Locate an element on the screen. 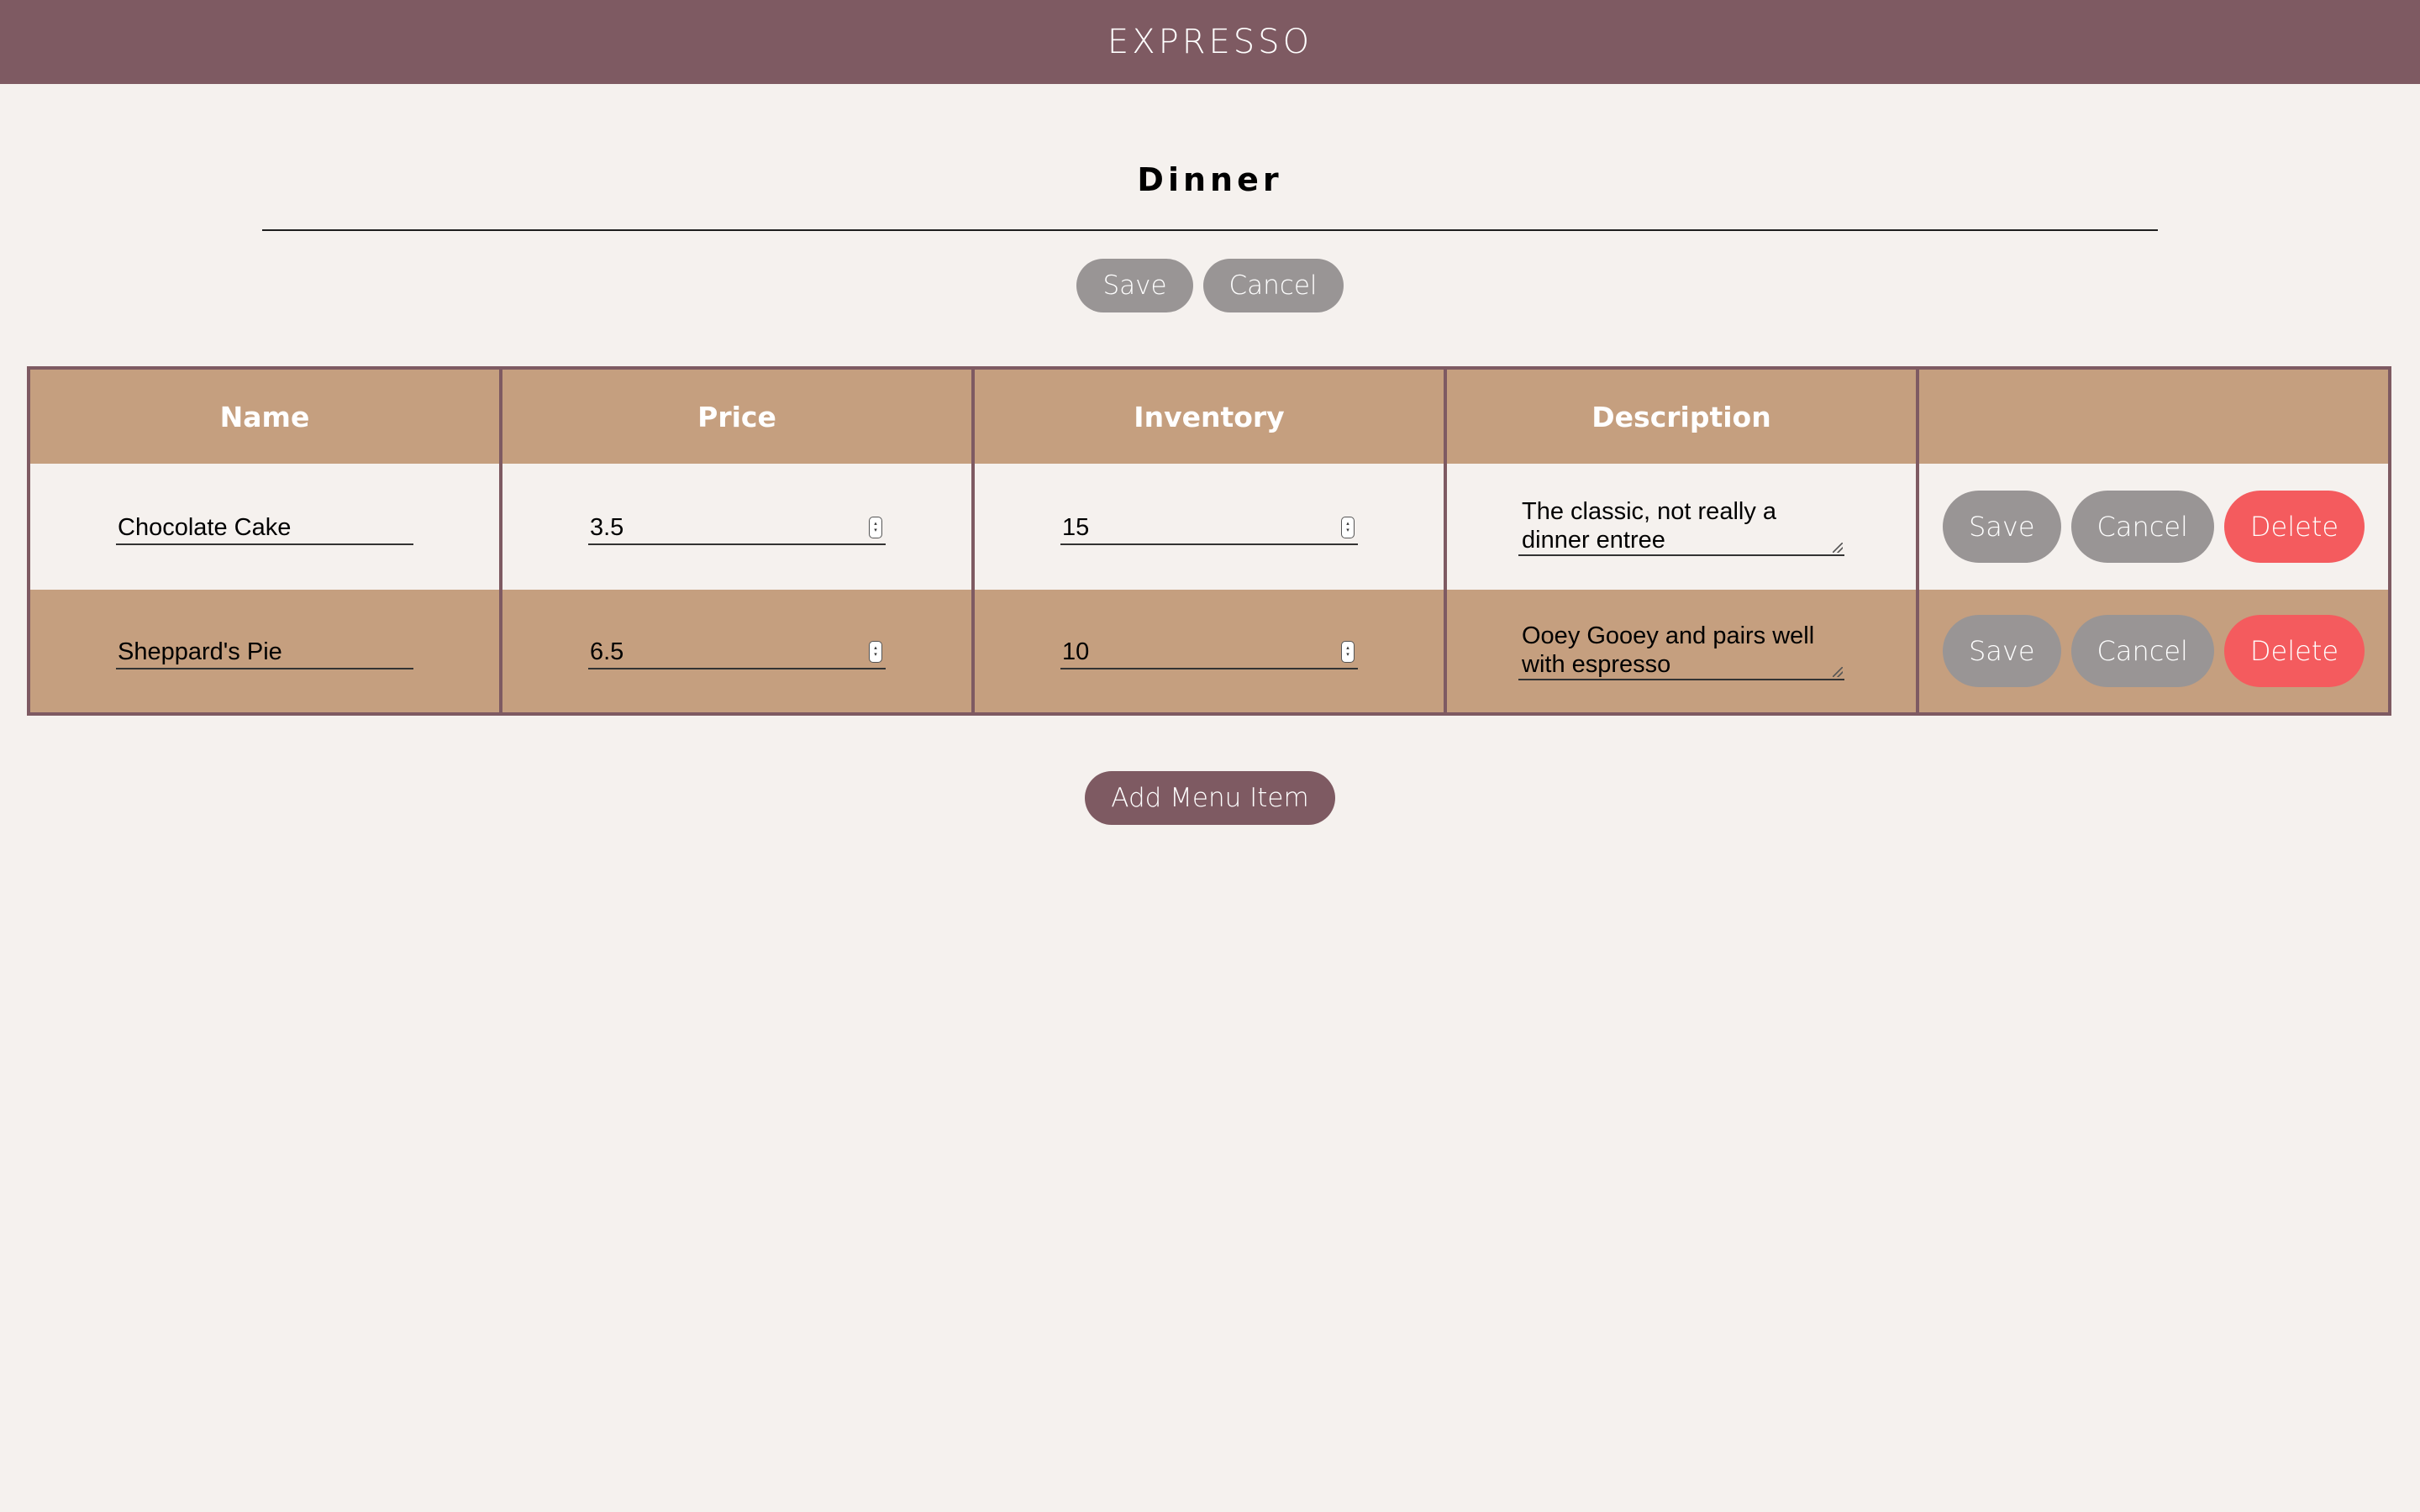  item-description-textarea: Ooey Gooey and pairs well with espresso is located at coordinates (1681, 651).